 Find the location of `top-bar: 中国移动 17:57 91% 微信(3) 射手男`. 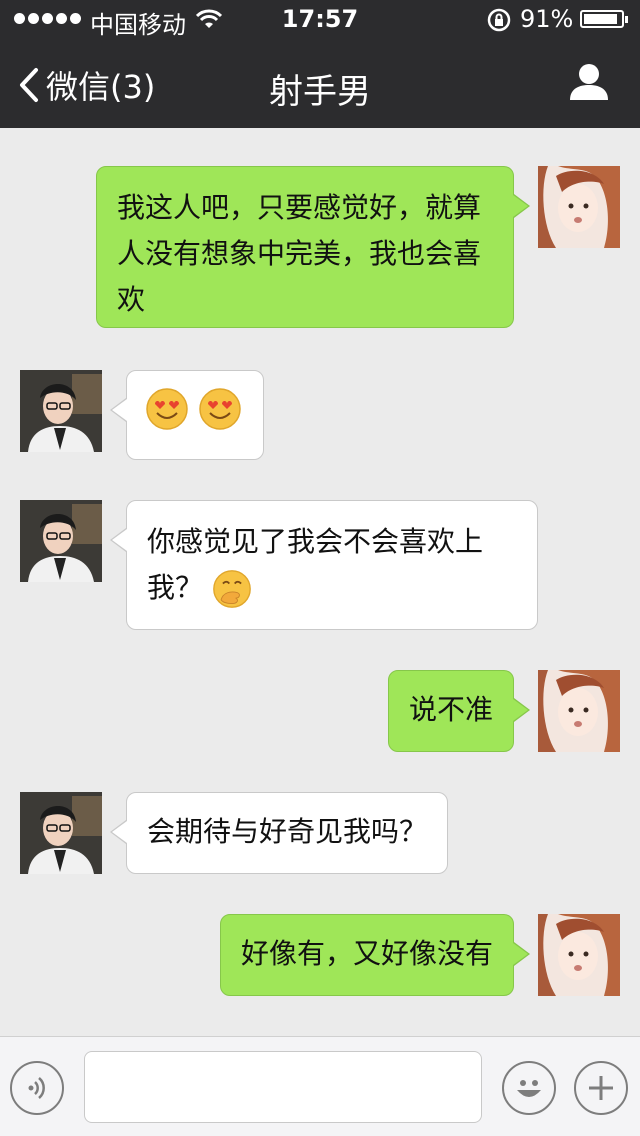

top-bar: 中国移动 17:57 91% 微信(3) 射手男 is located at coordinates (320, 64).